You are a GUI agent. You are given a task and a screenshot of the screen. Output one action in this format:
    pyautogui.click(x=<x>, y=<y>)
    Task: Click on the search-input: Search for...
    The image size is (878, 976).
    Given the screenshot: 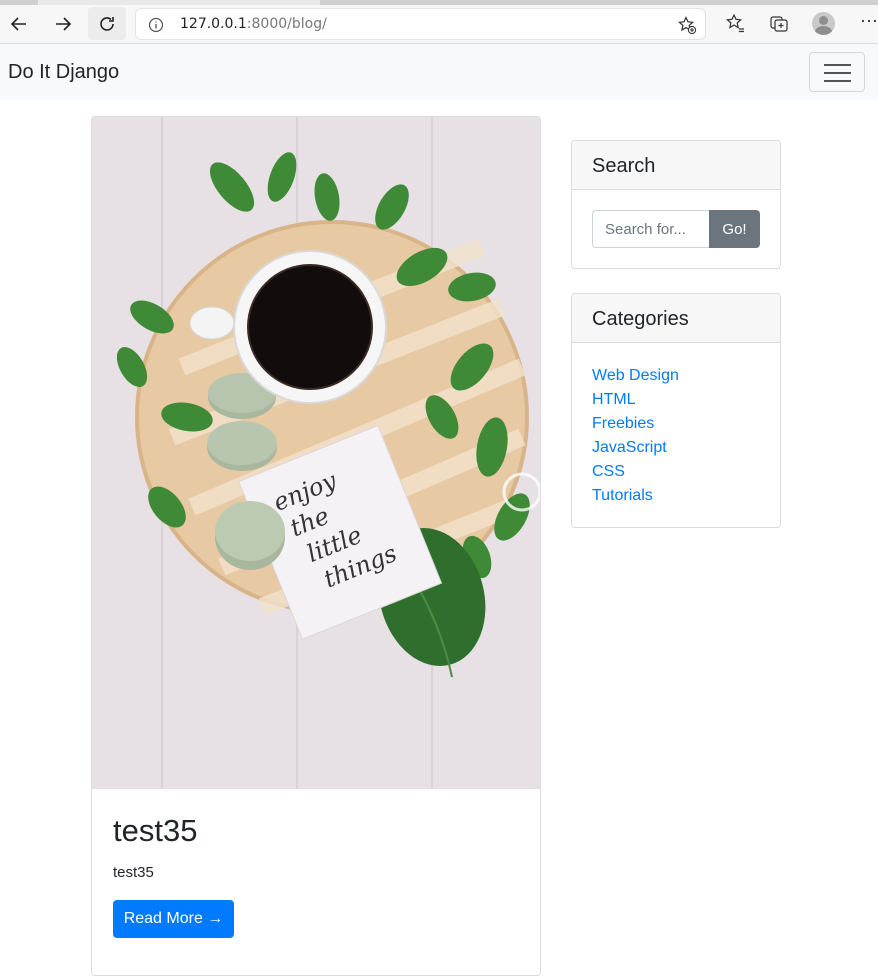 What is the action you would take?
    pyautogui.click(x=651, y=229)
    